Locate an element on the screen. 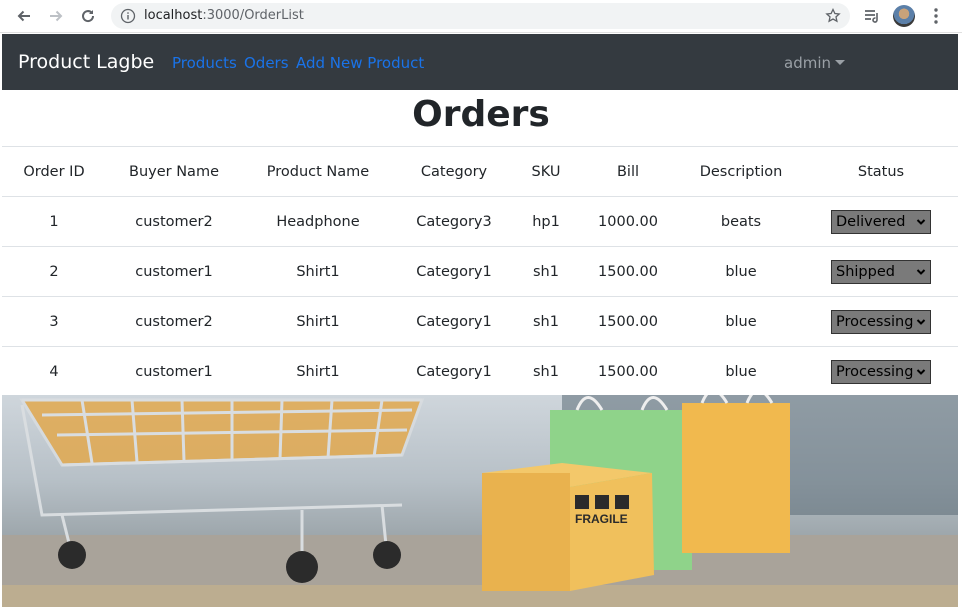  browser-toolbar: localhost:3000/OrderList is located at coordinates (481, 16).